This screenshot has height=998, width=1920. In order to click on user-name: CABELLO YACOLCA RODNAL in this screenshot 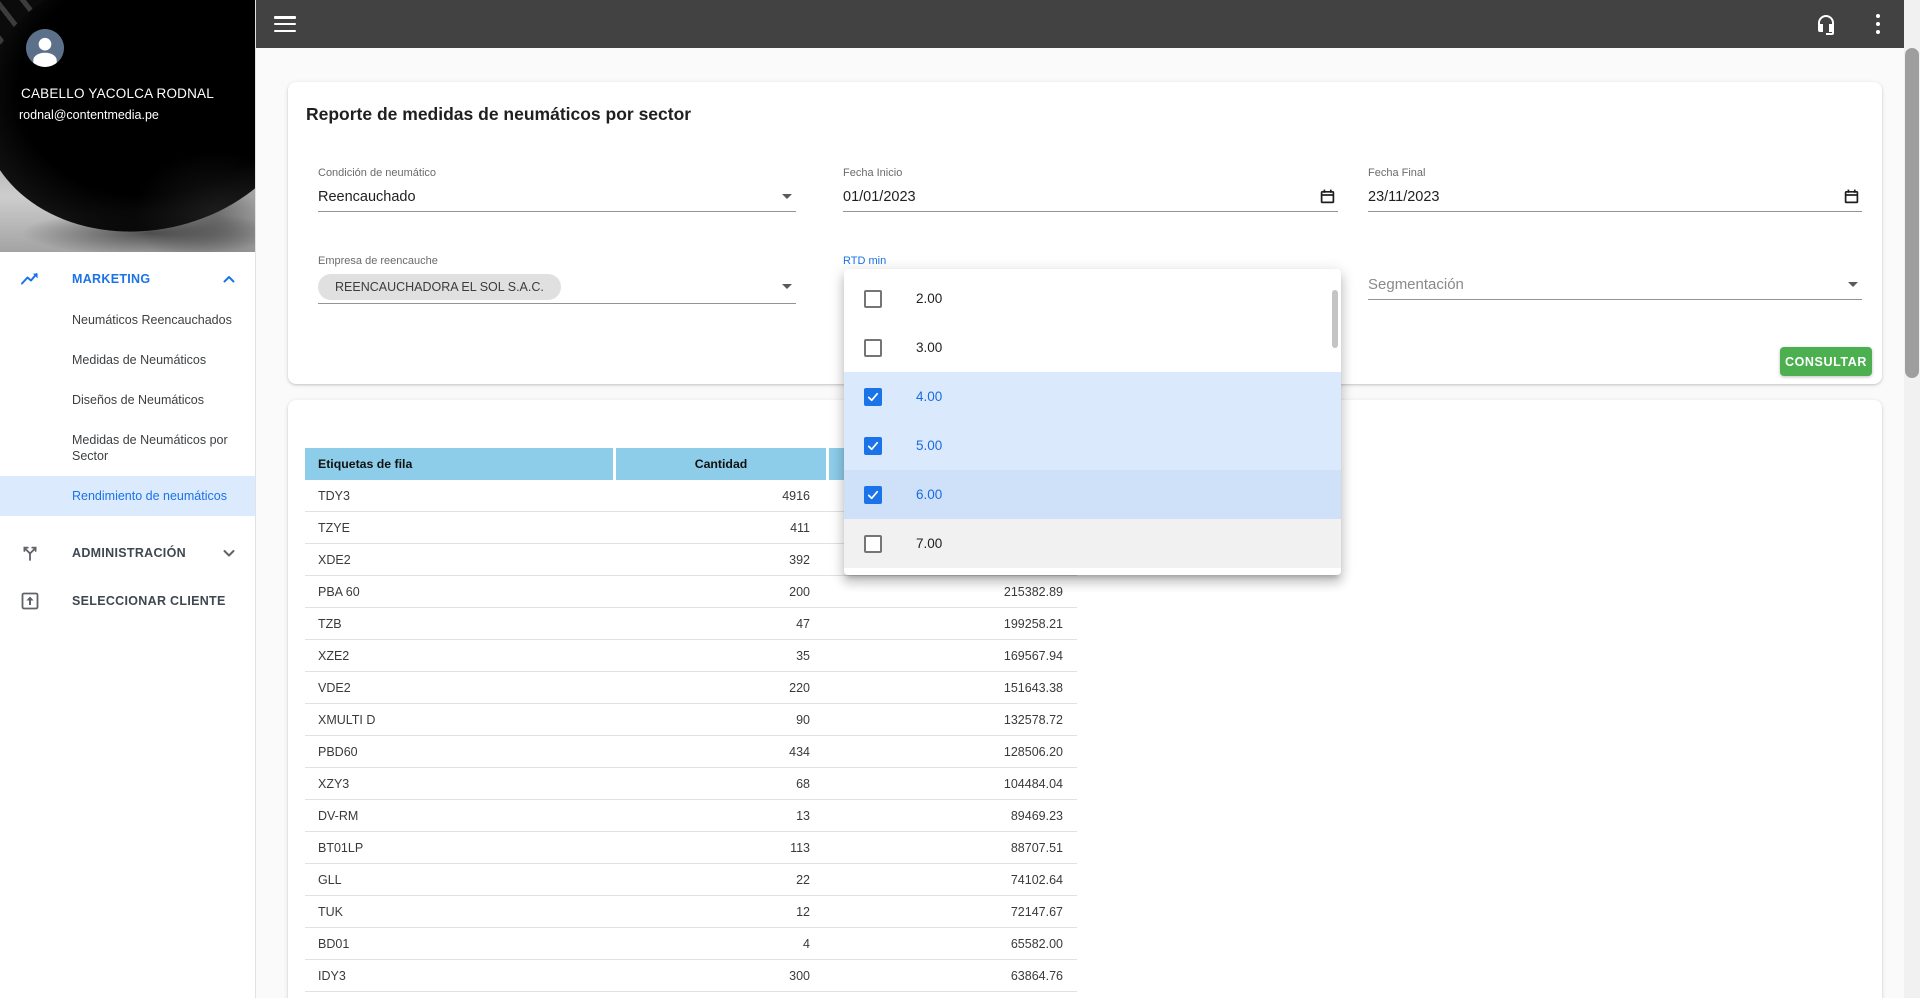, I will do `click(117, 93)`.